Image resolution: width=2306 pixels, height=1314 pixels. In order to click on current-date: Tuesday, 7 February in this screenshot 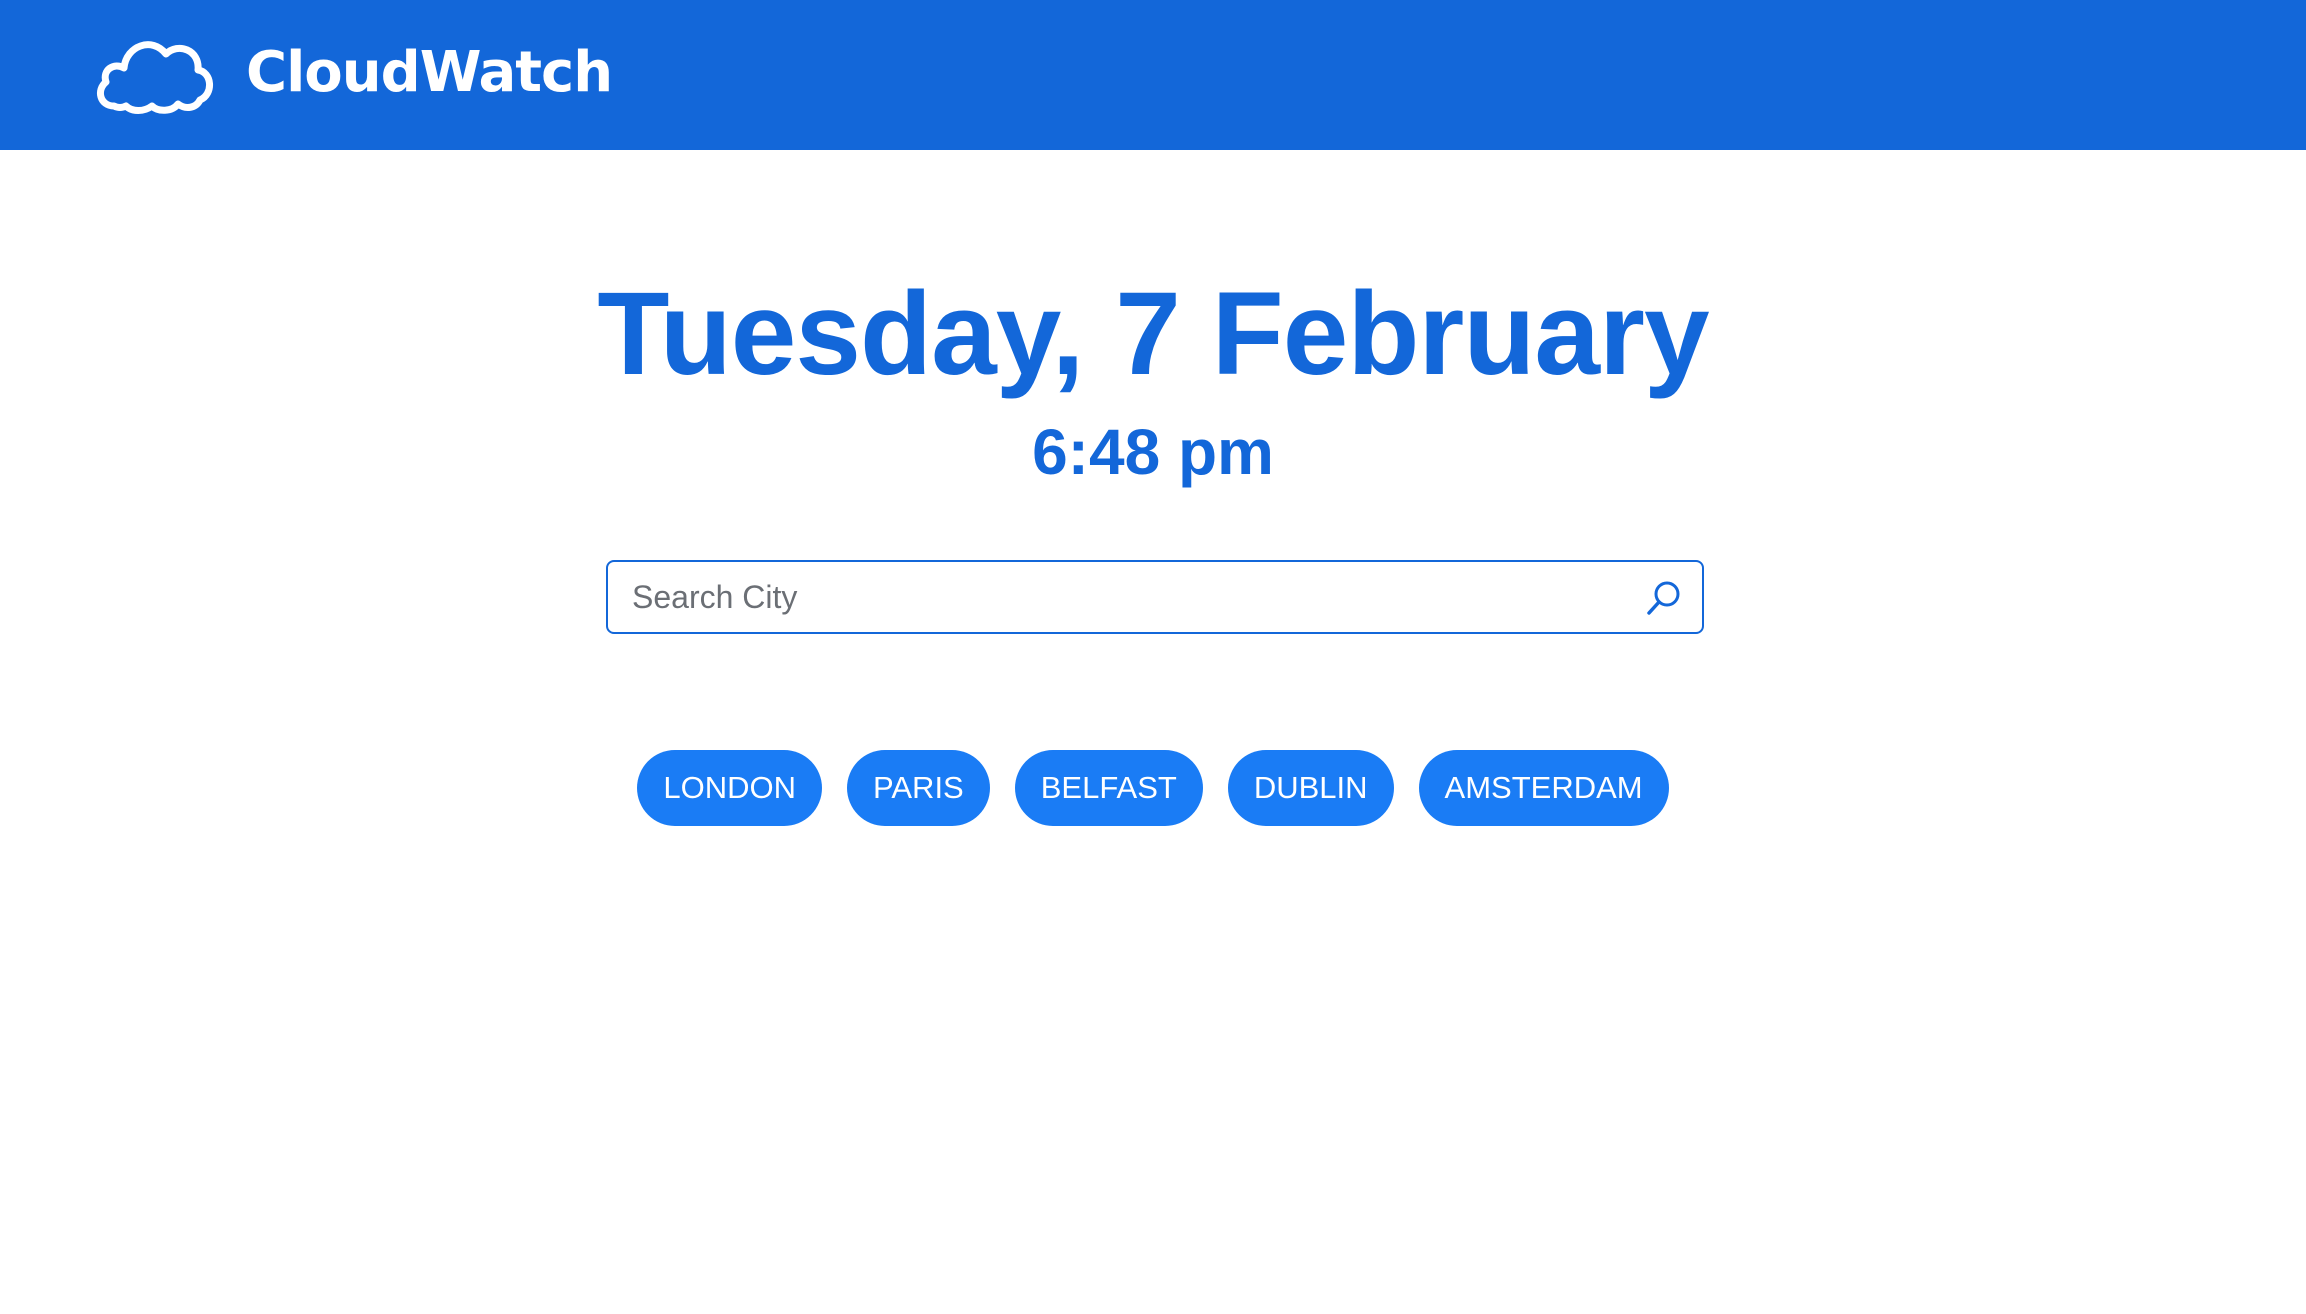, I will do `click(1153, 334)`.